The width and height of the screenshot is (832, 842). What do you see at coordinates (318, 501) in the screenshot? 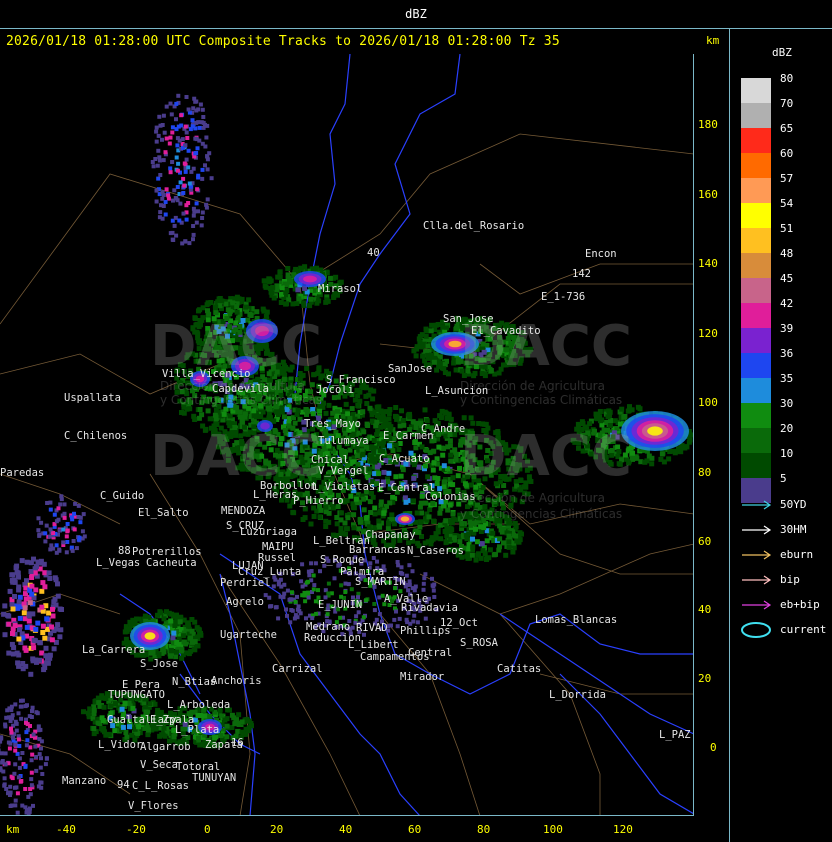
I see `city-label: P_Hierro` at bounding box center [318, 501].